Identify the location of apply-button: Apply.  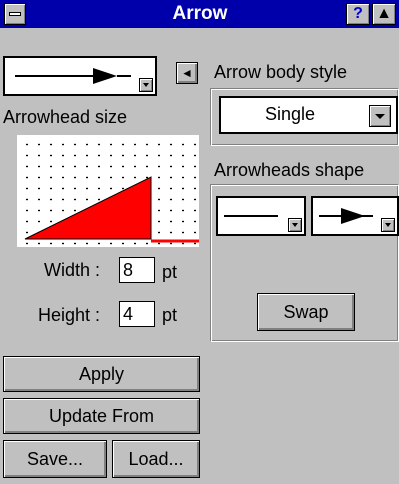
(101, 374).